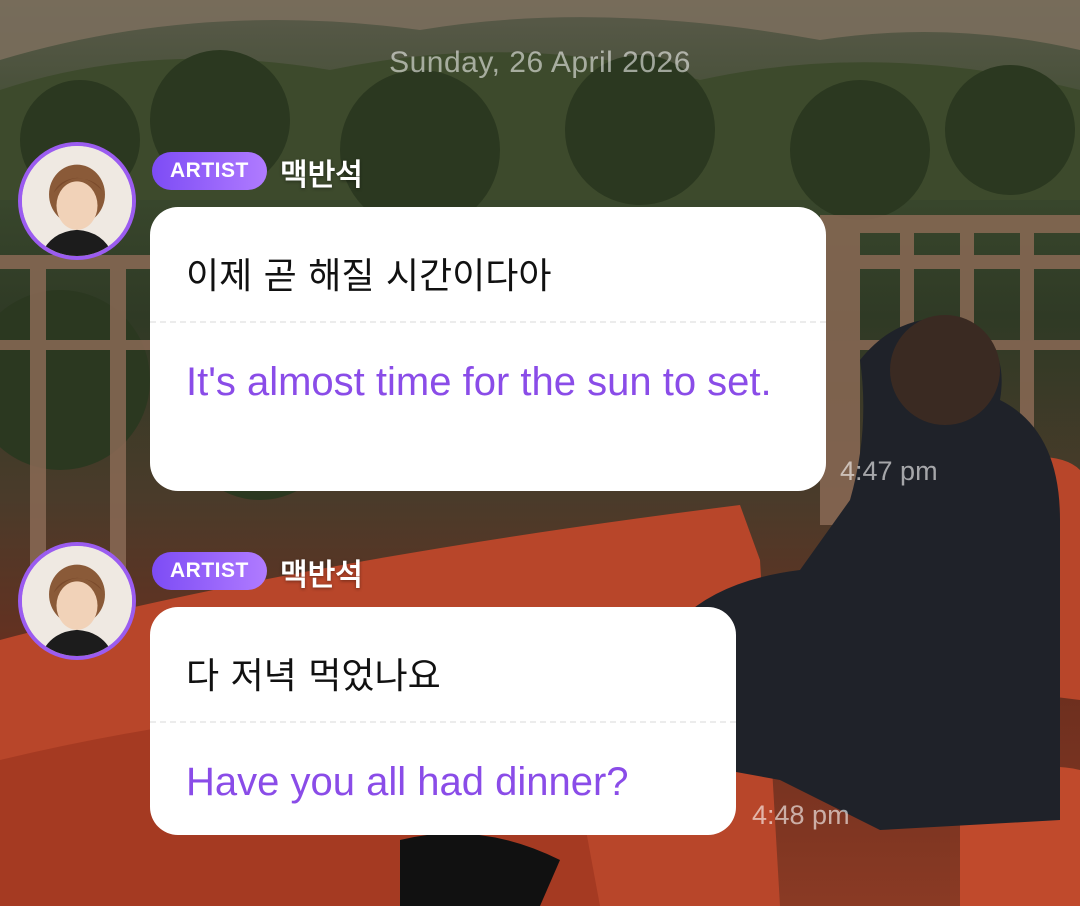  What do you see at coordinates (801, 815) in the screenshot?
I see `message-timestamp: 4:48 pm` at bounding box center [801, 815].